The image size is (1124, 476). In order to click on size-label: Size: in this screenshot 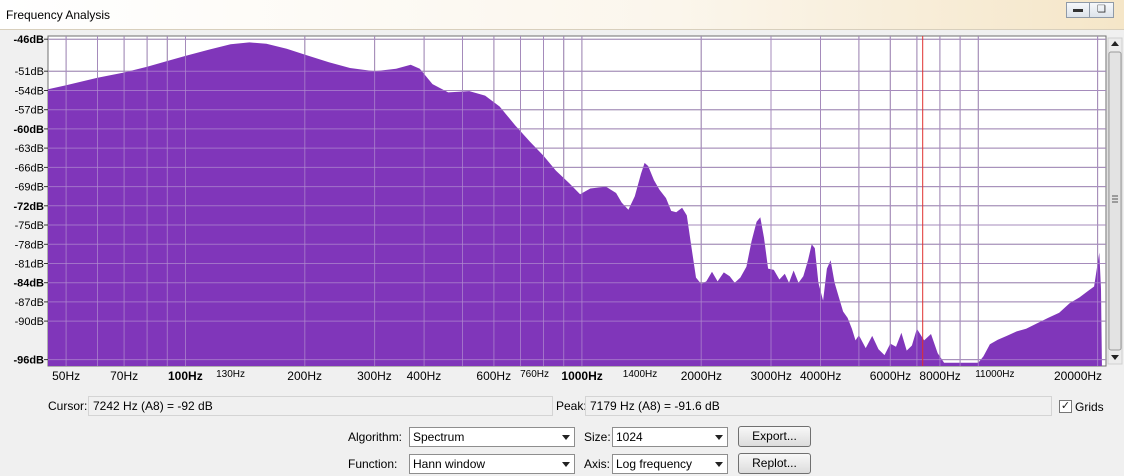, I will do `click(597, 437)`.